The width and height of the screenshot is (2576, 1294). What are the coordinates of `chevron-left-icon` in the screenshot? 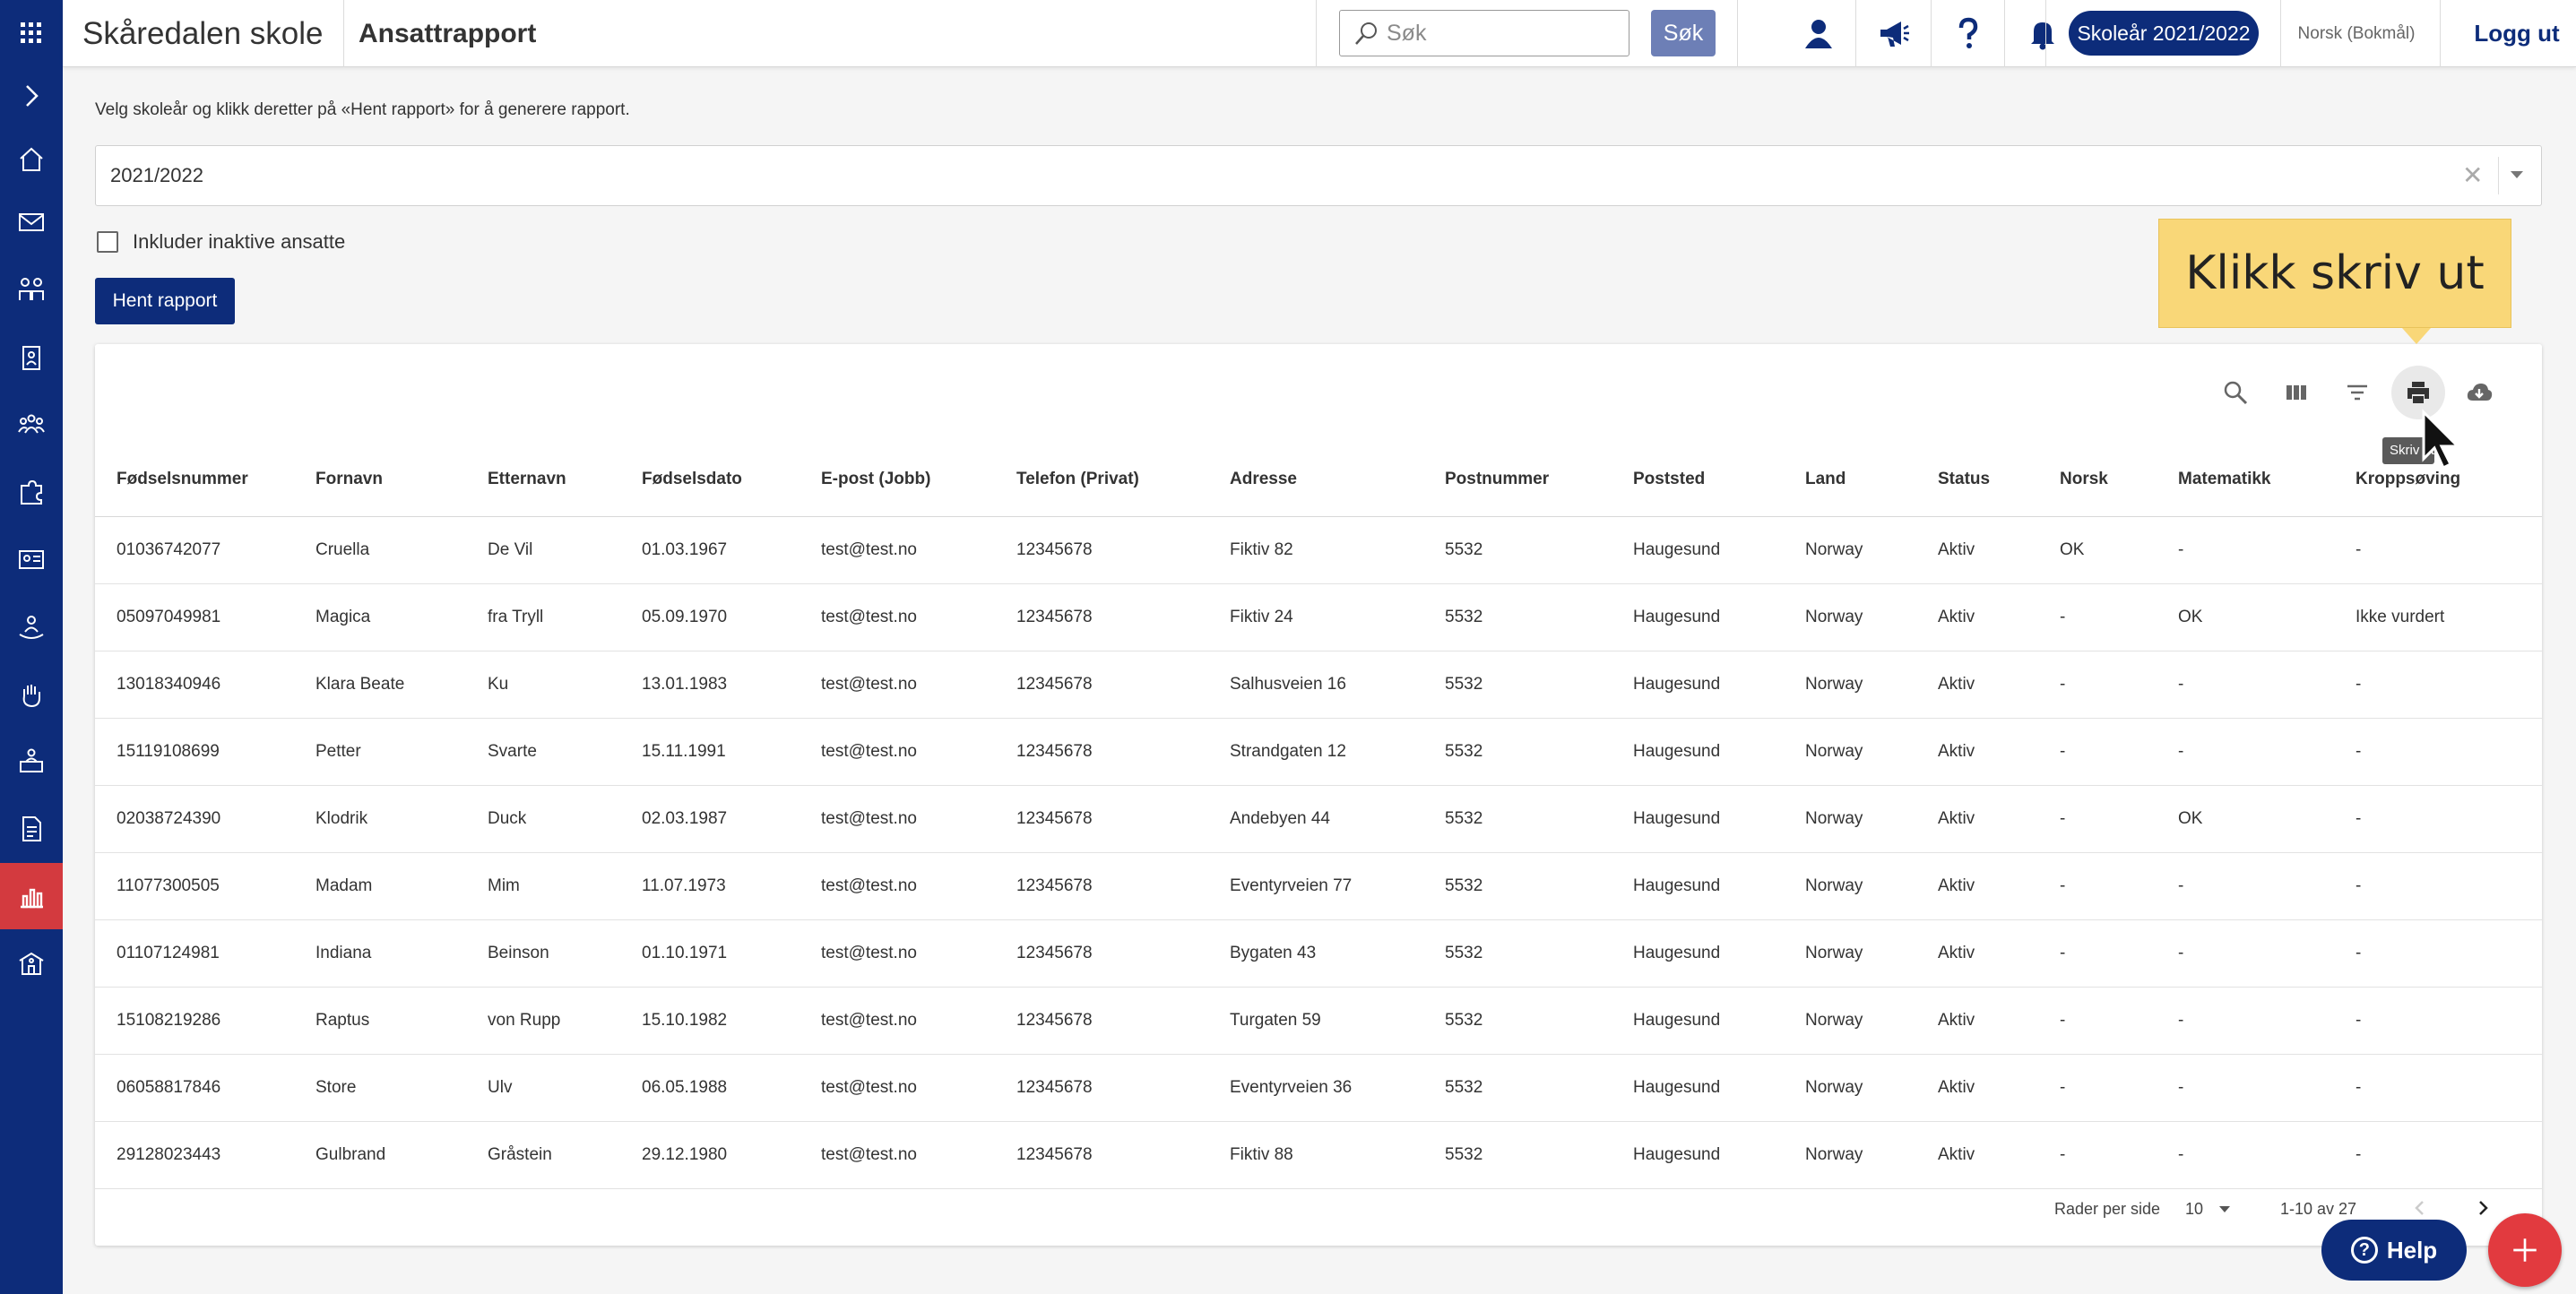 It's located at (2419, 1208).